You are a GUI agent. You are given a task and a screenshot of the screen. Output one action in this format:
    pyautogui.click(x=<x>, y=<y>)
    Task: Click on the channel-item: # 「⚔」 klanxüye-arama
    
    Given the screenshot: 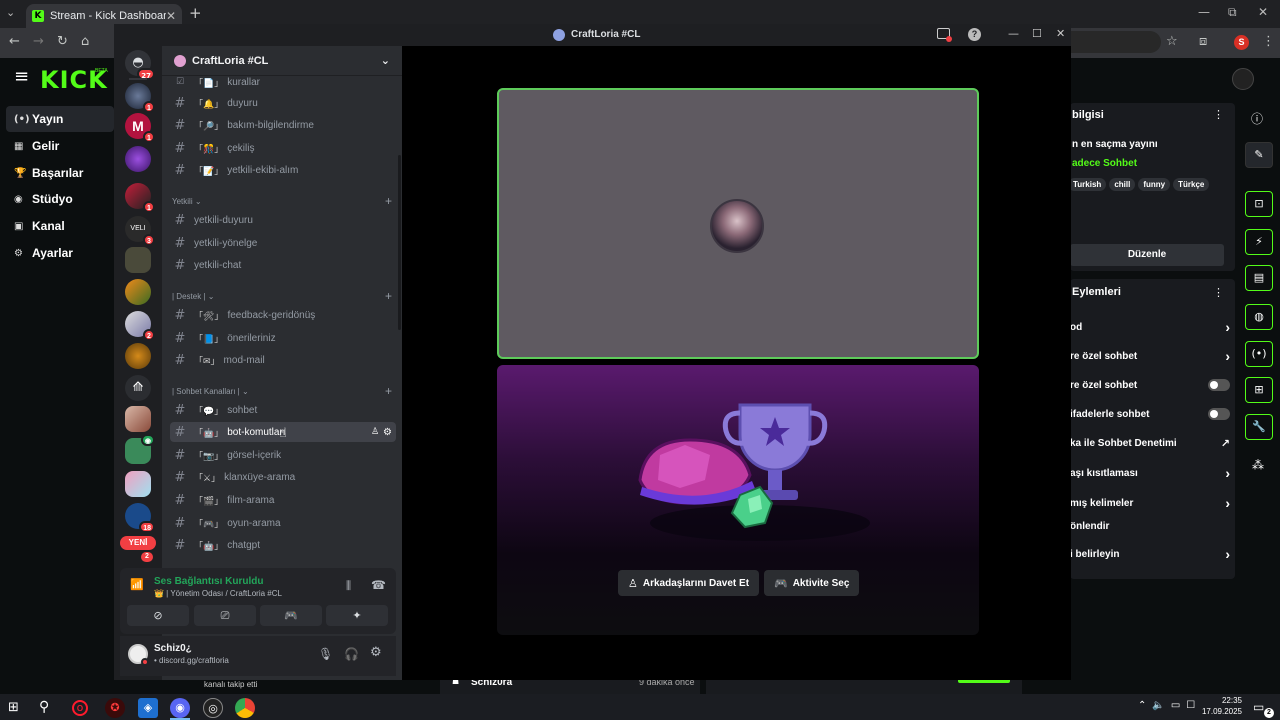 What is the action you would take?
    pyautogui.click(x=283, y=477)
    